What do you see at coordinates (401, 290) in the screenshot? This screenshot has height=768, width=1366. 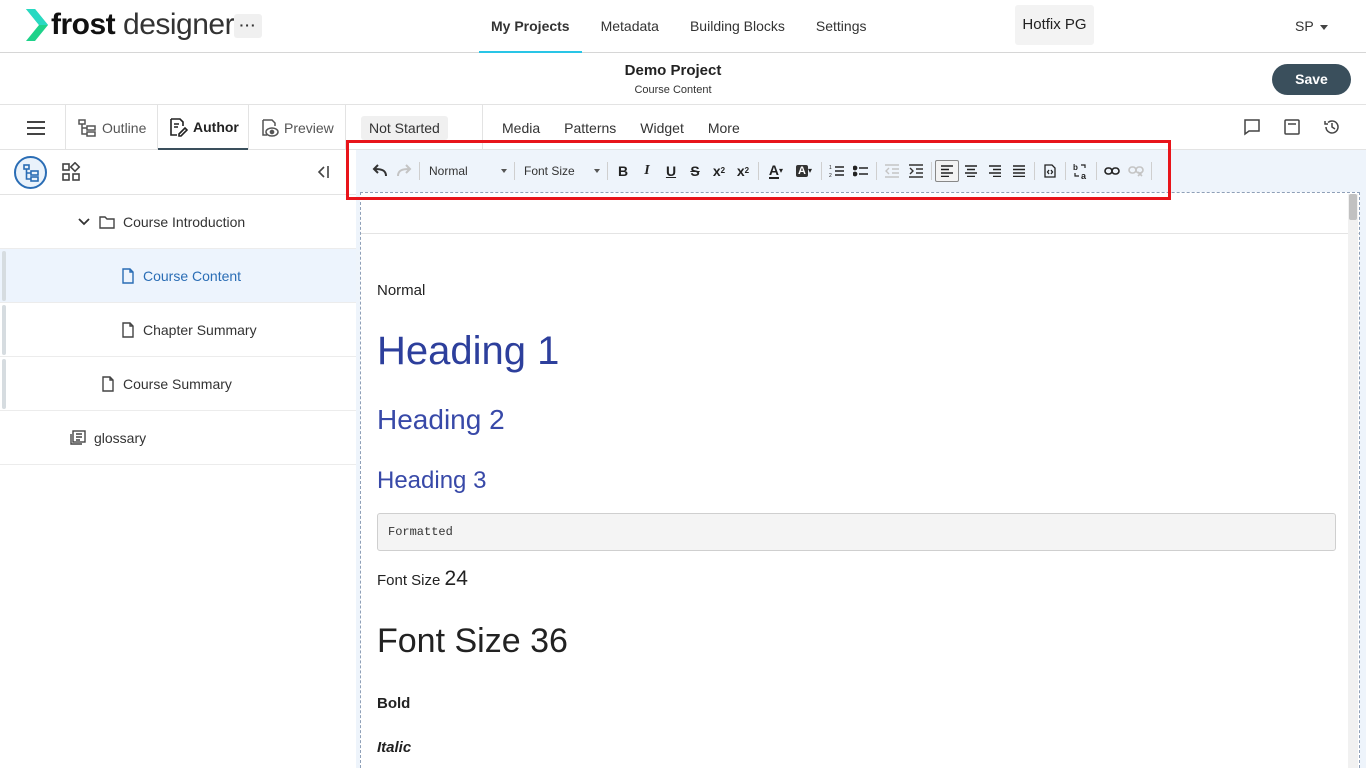 I see `normal-paragraph: Normal` at bounding box center [401, 290].